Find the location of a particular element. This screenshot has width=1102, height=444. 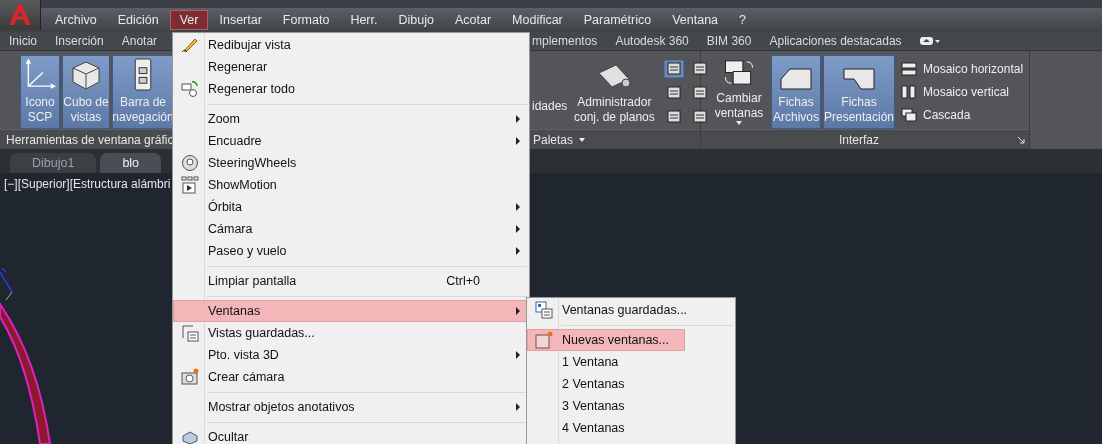

ribbon-button: Cubo de vistas is located at coordinates (86, 92).